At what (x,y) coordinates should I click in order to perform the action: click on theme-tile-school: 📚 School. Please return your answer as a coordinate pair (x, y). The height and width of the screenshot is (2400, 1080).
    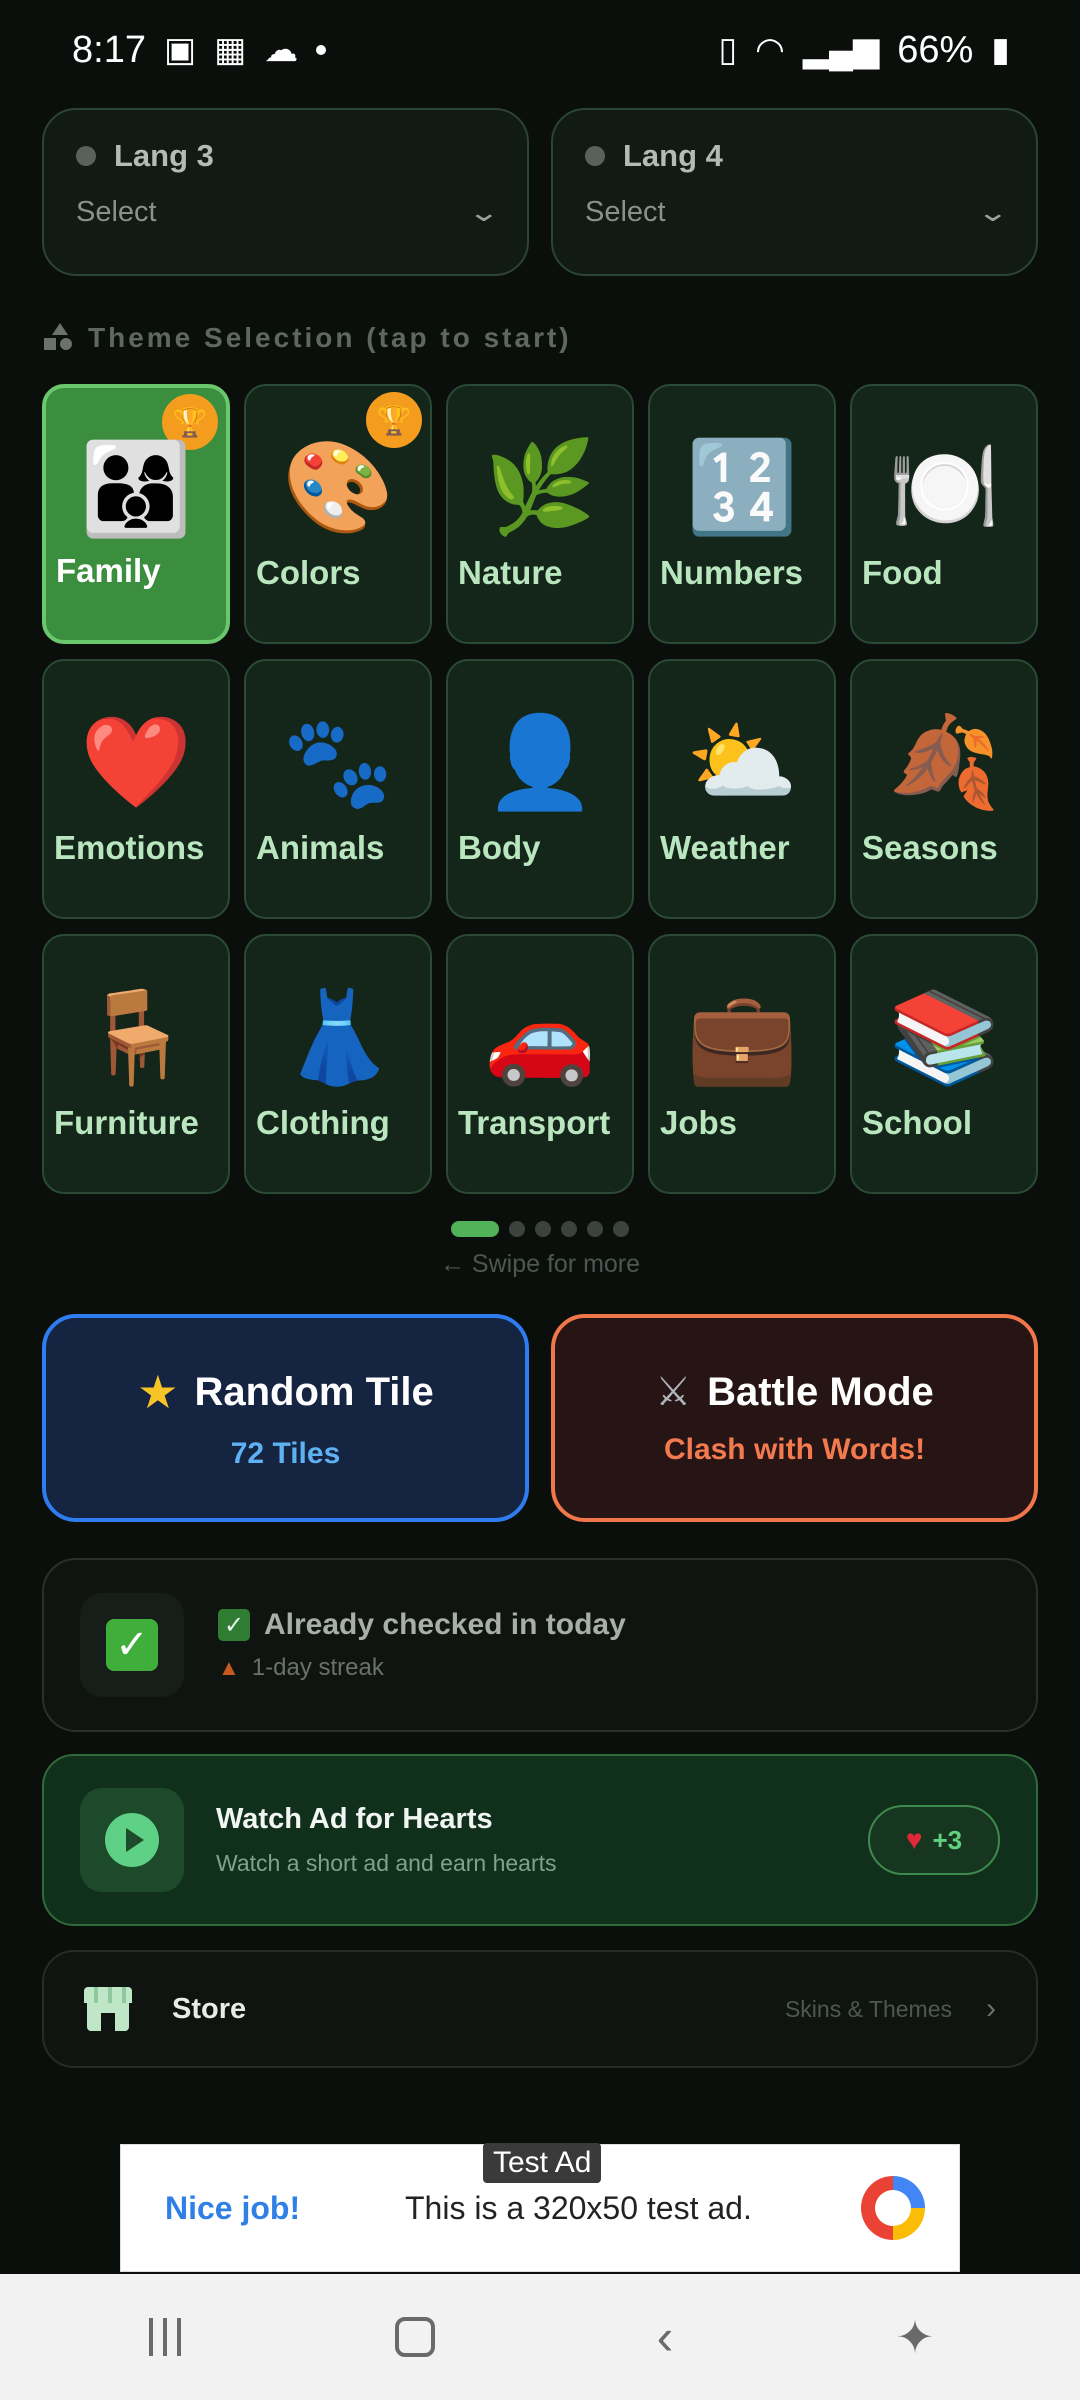
    Looking at the image, I should click on (944, 1064).